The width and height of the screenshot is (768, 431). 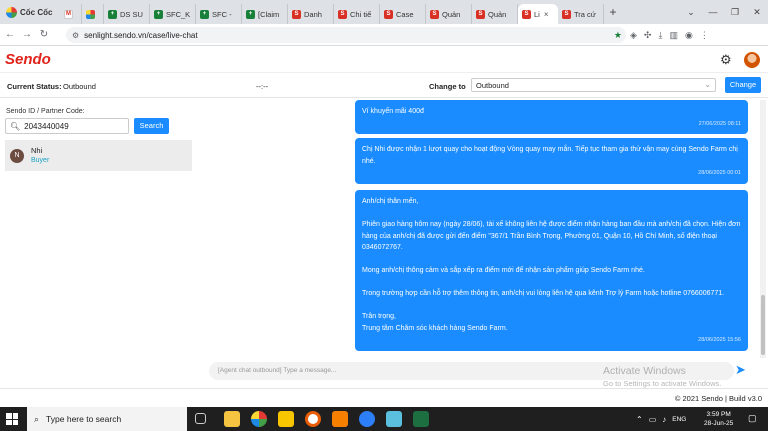 What do you see at coordinates (639, 419) in the screenshot?
I see `chevron-up-icon: ⌃` at bounding box center [639, 419].